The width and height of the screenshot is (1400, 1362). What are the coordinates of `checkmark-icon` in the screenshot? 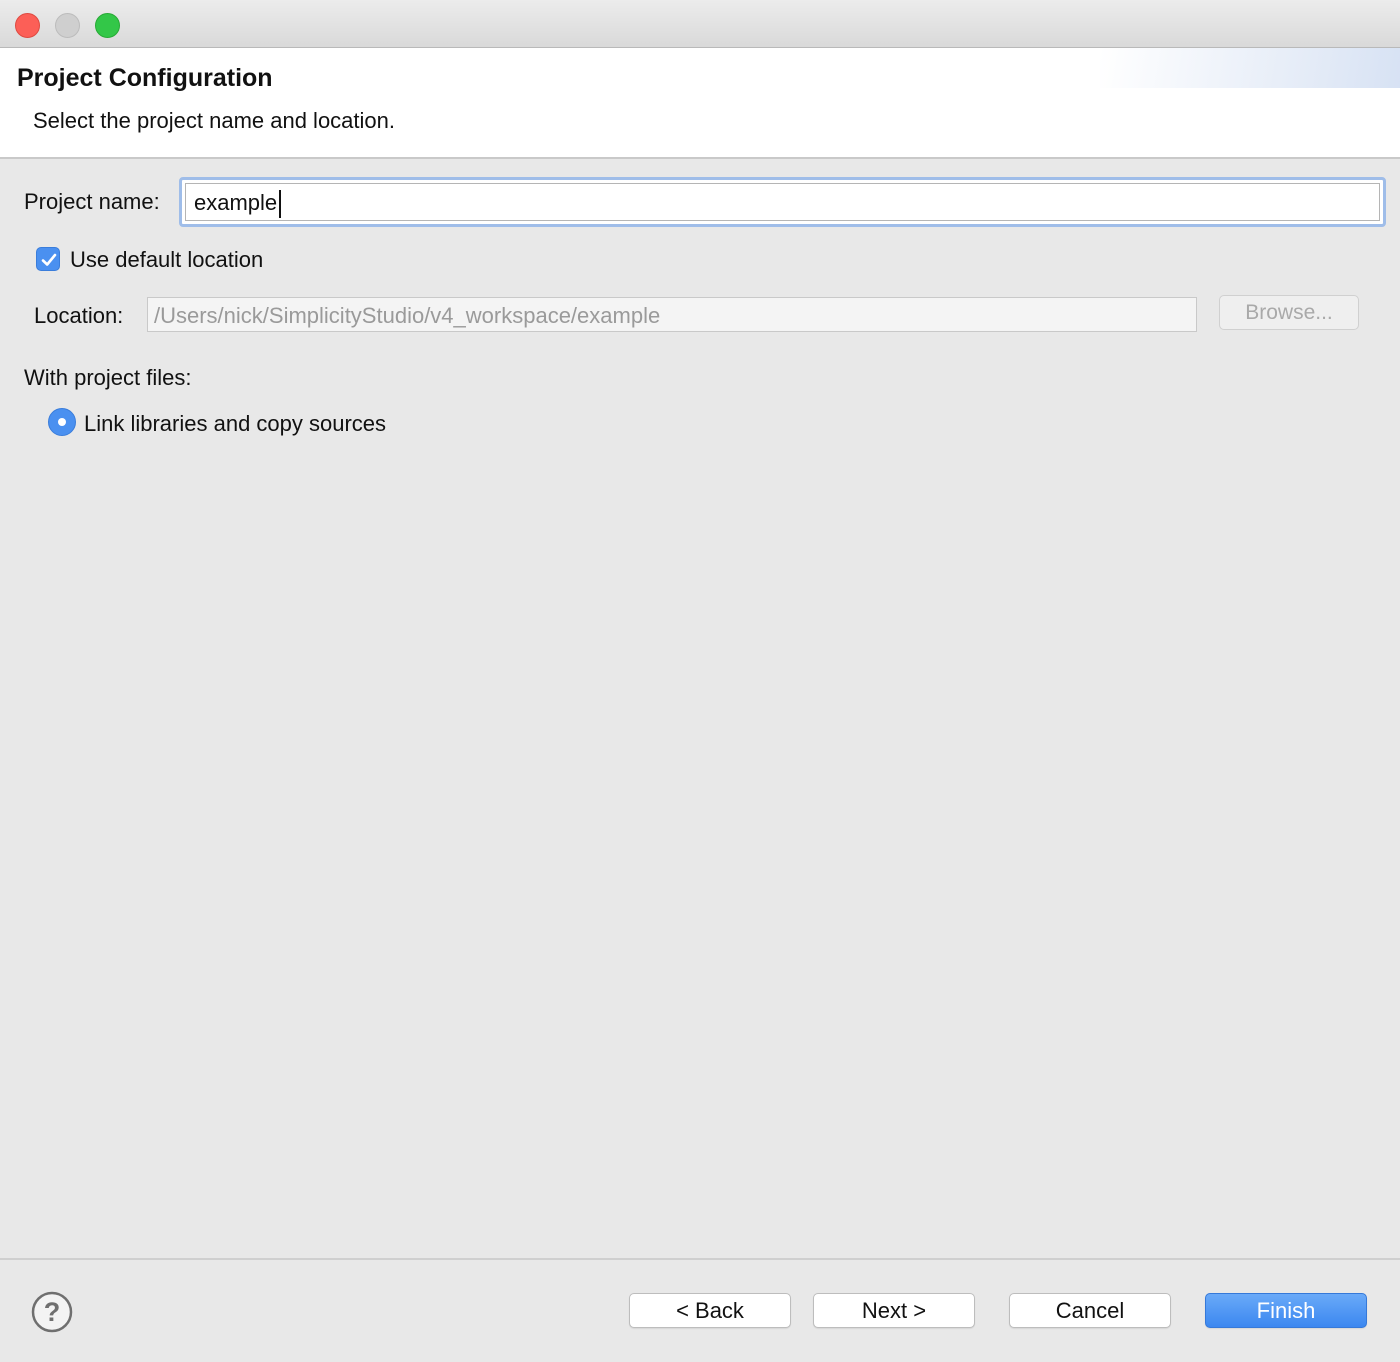 It's located at (49, 259).